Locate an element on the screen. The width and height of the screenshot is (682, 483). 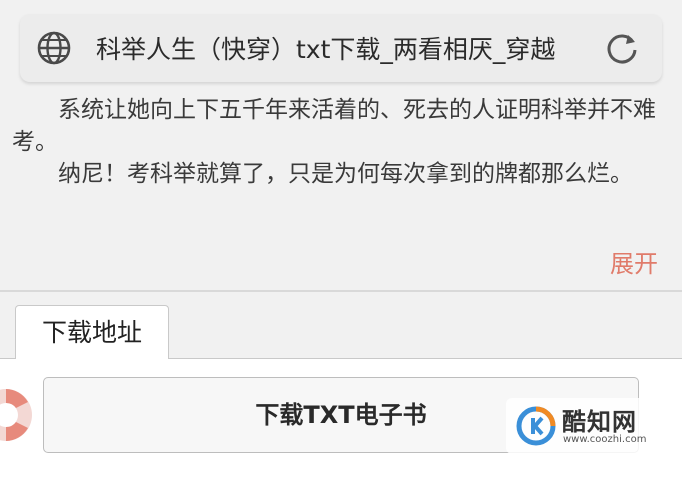
description-line: 纳尼！考科举就算了，只是为何每次拿到的牌都那么烂。 is located at coordinates (345, 174).